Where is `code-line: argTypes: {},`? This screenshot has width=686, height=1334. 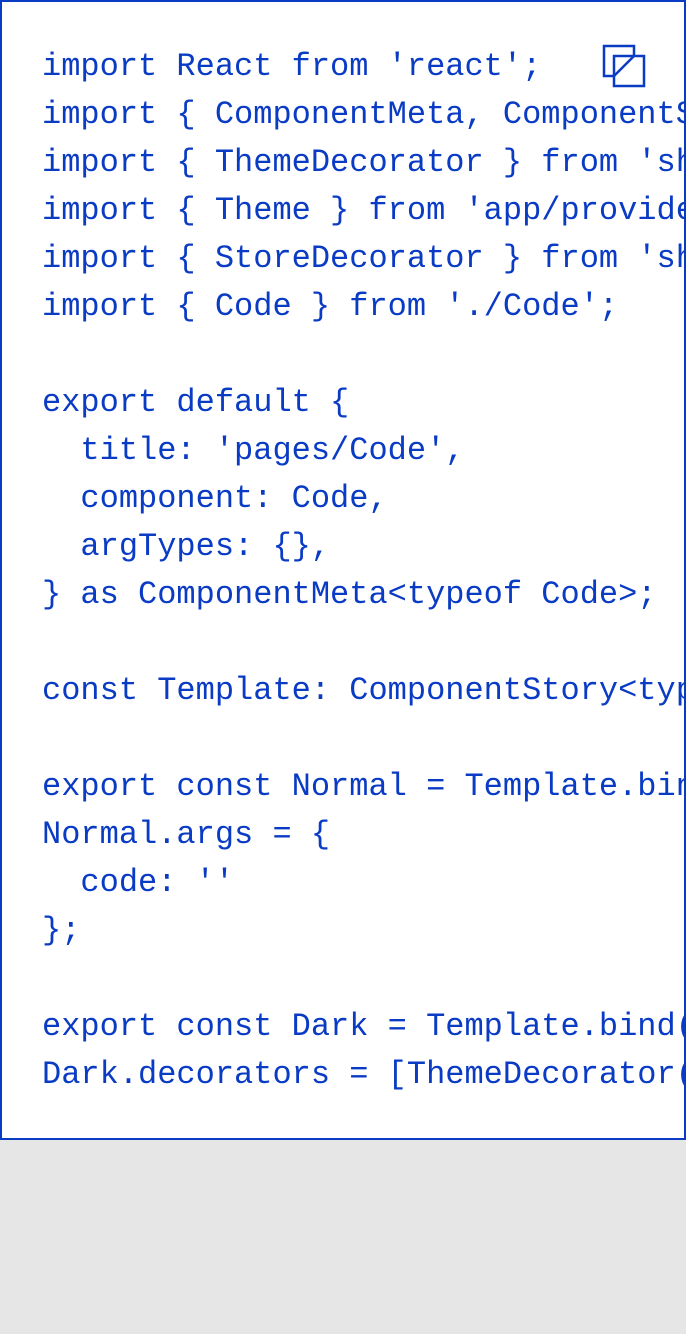 code-line: argTypes: {}, is located at coordinates (186, 546).